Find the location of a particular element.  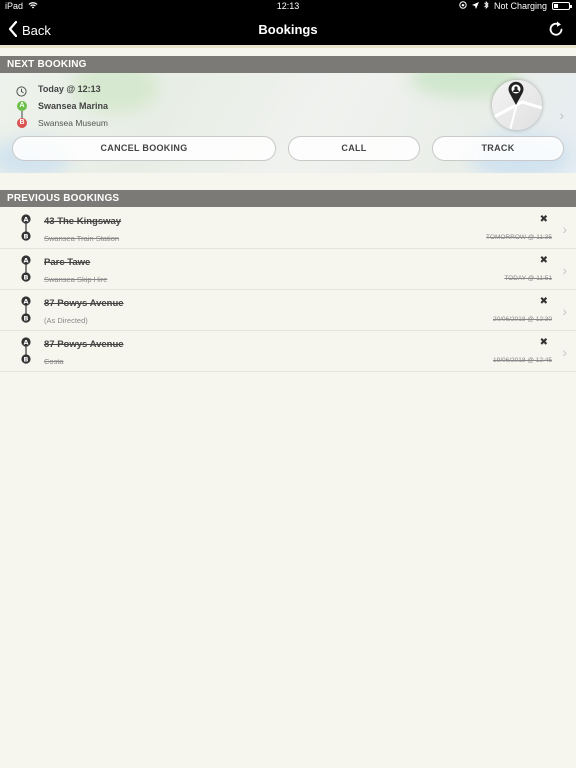

previous-bookings-header: PREVIOUS BOOKINGS is located at coordinates (288, 198).